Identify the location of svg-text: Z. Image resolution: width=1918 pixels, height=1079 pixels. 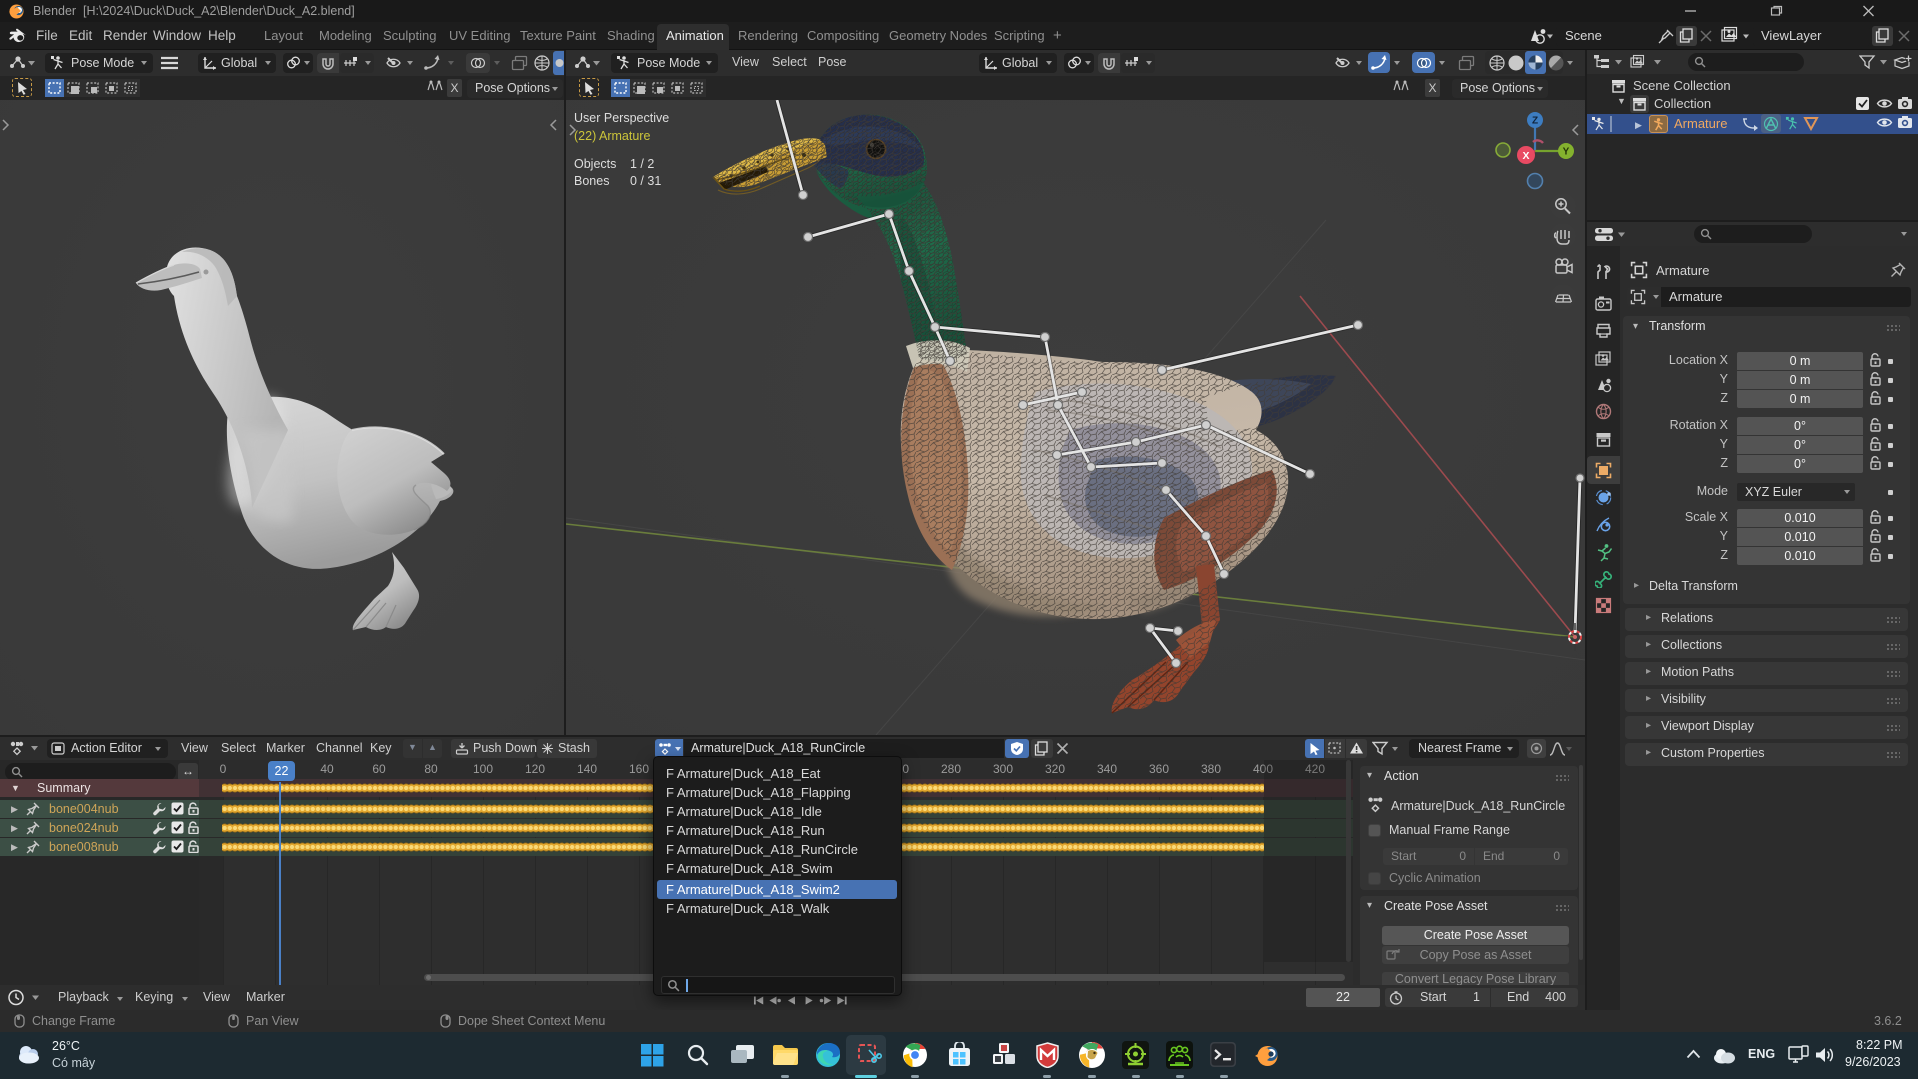
(1535, 121).